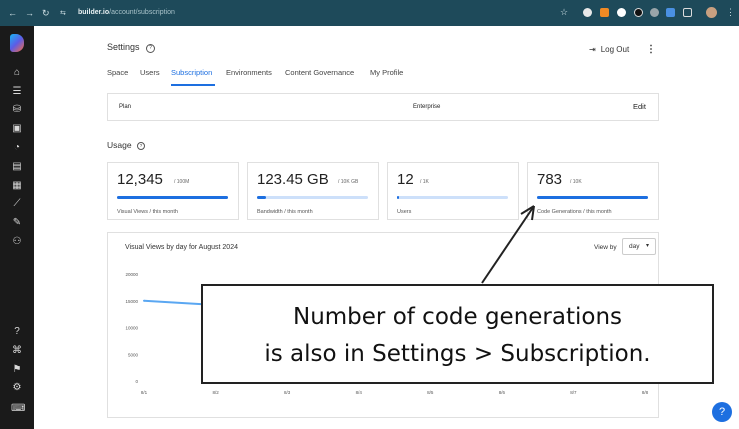 The width and height of the screenshot is (739, 429). I want to click on tab-content-governance: Content Governance, so click(319, 72).